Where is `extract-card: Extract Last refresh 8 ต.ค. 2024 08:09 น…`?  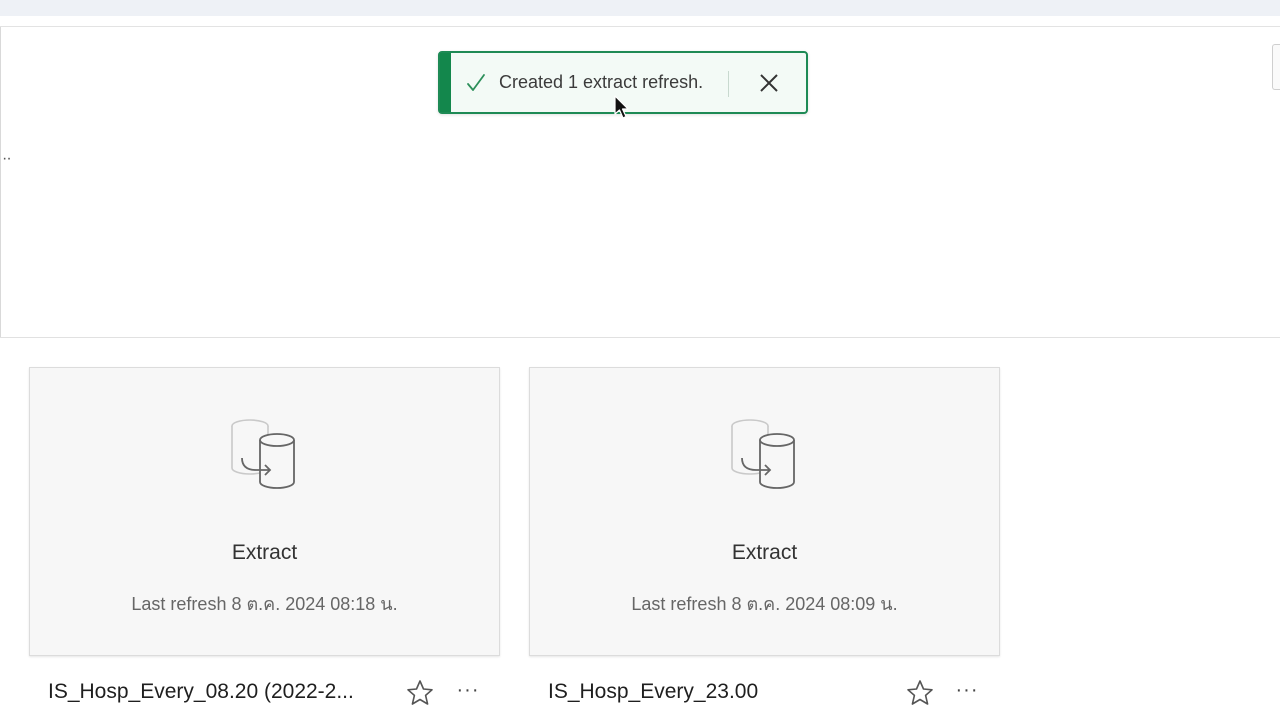 extract-card: Extract Last refresh 8 ต.ค. 2024 08:09 น… is located at coordinates (764, 511).